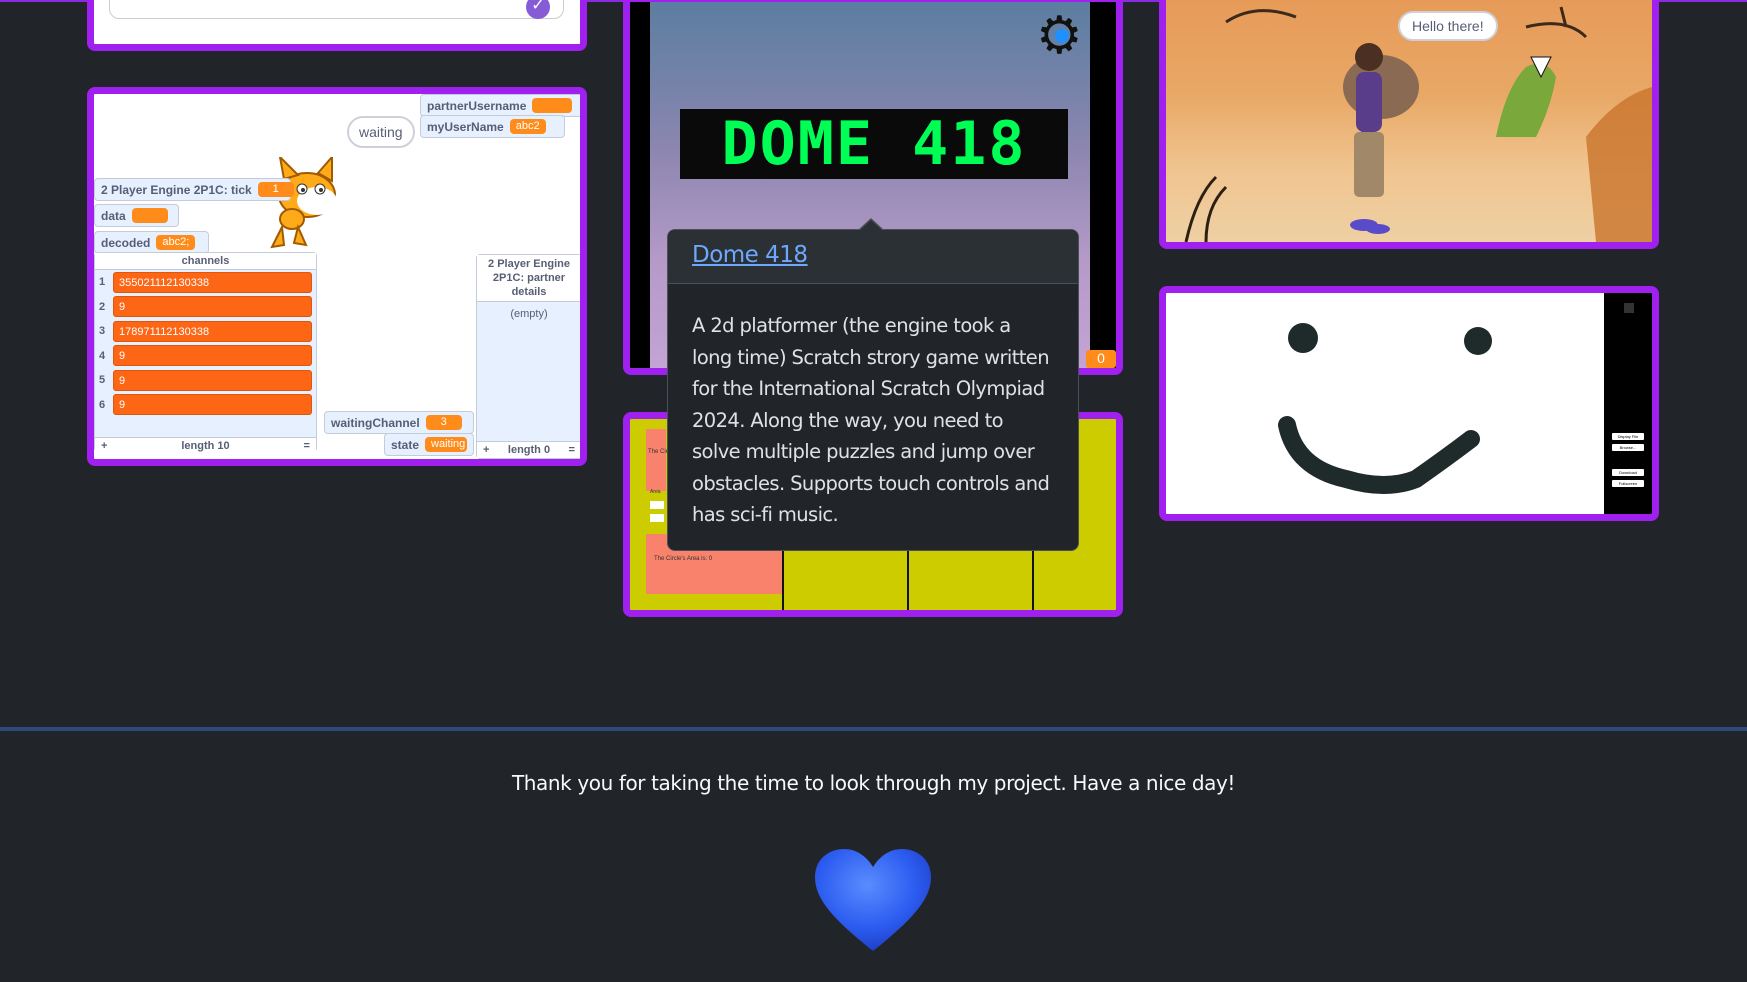 The image size is (1747, 982). What do you see at coordinates (529, 314) in the screenshot?
I see `list-partner-empty: (empty)` at bounding box center [529, 314].